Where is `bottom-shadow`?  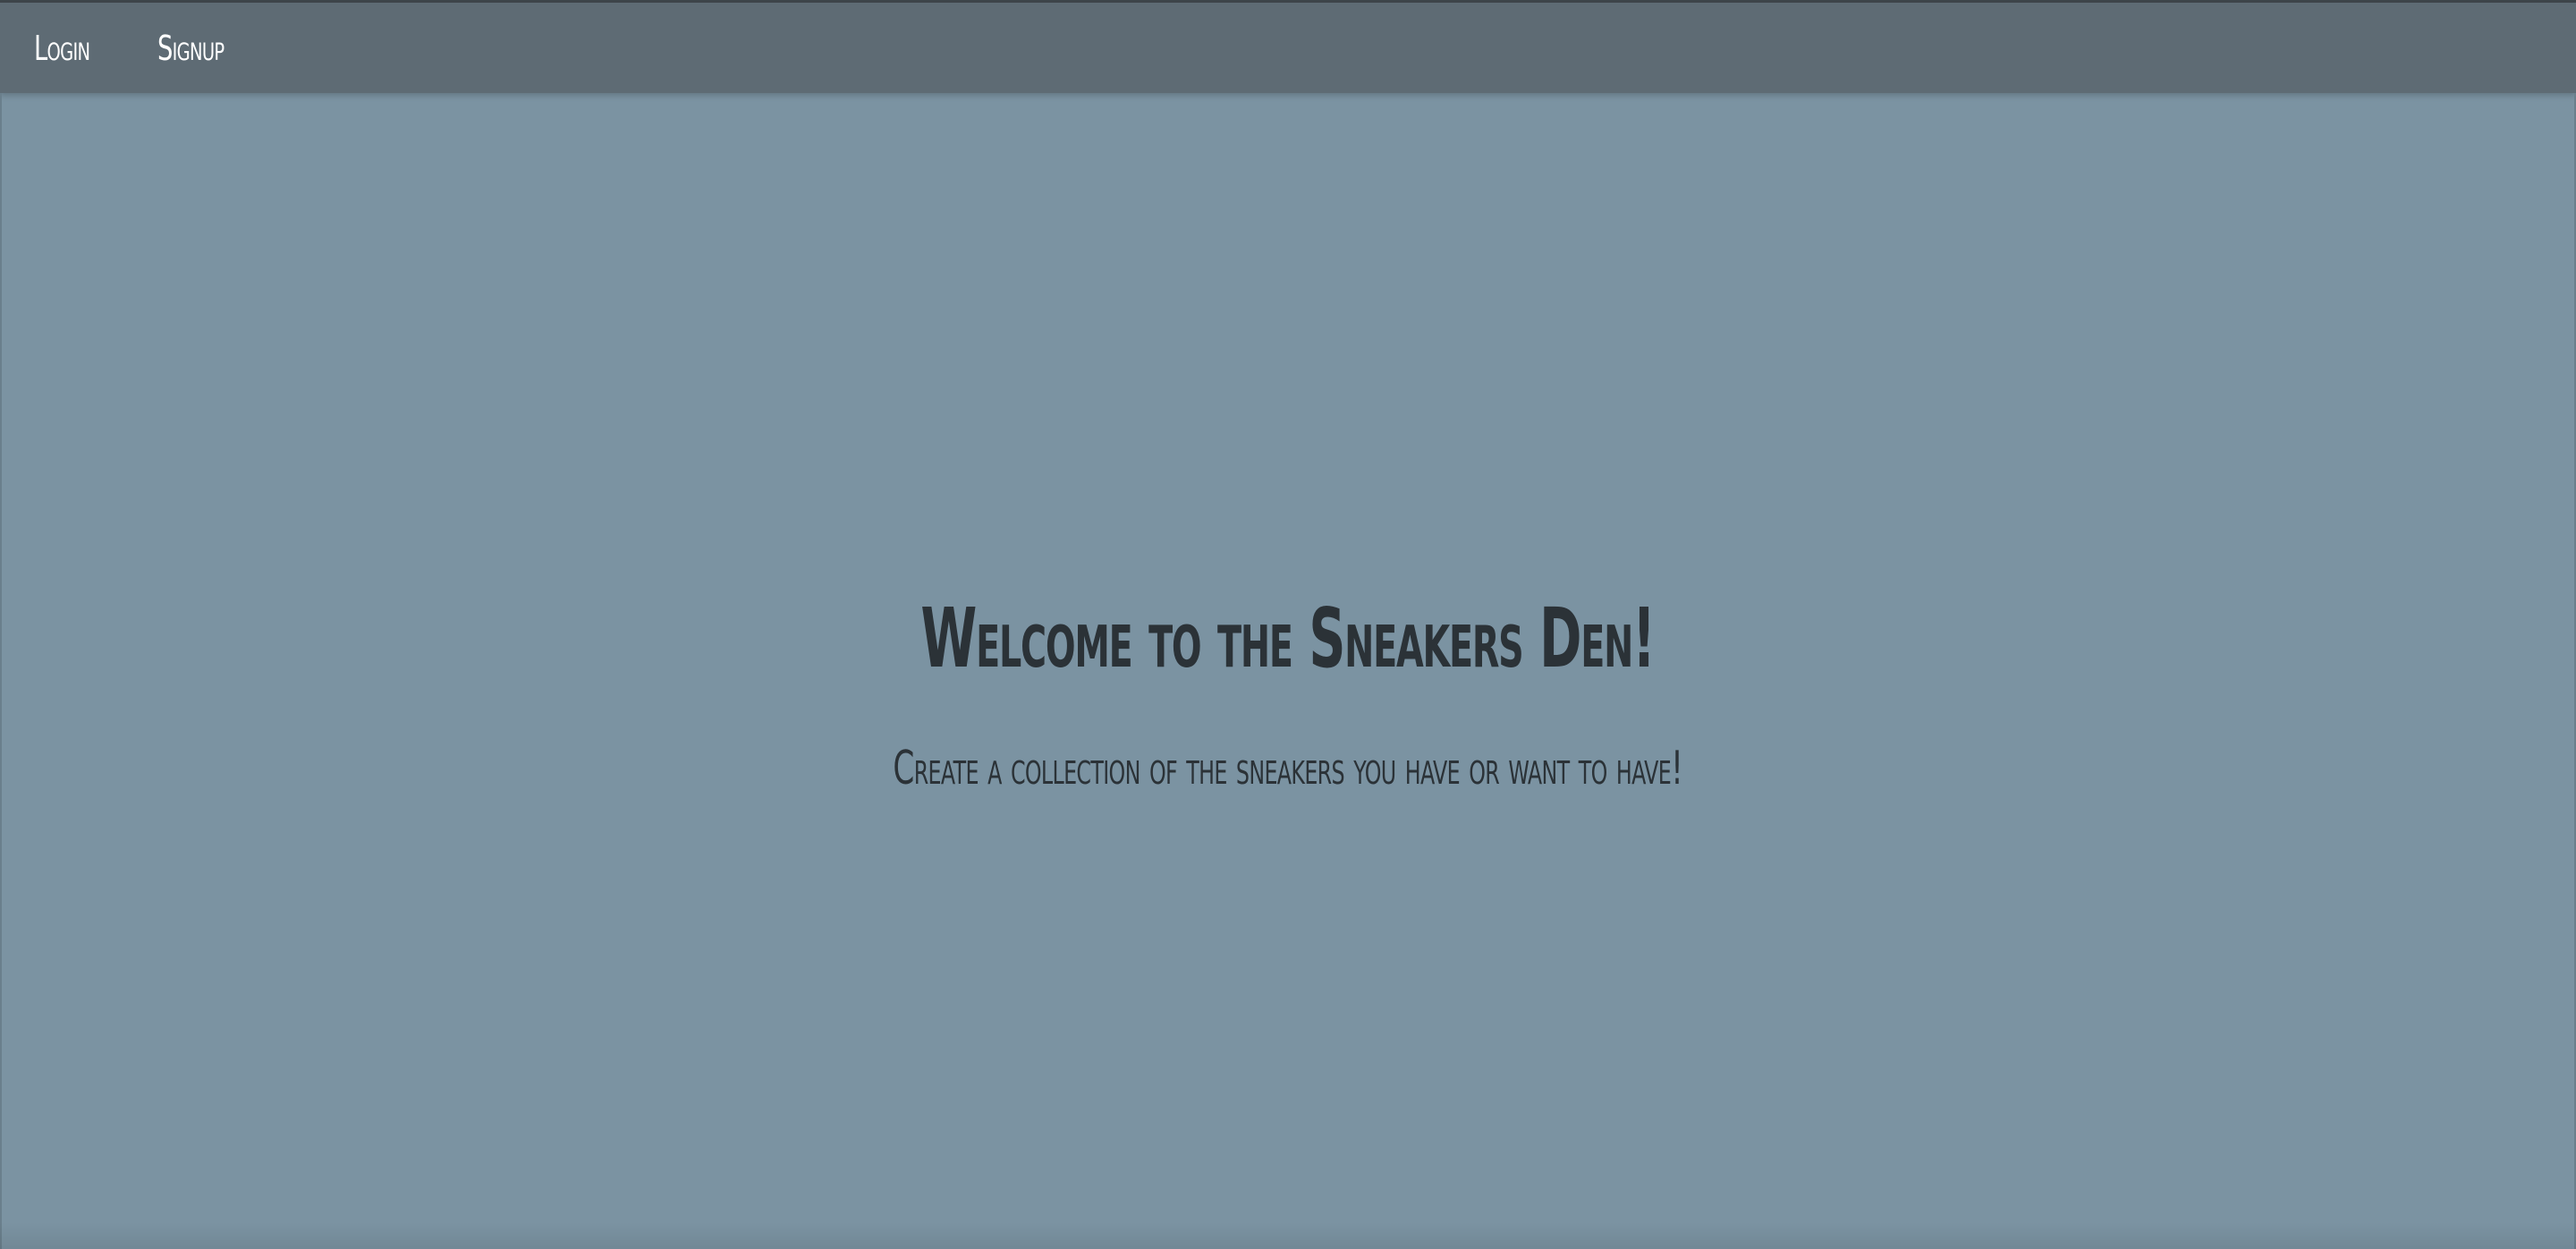 bottom-shadow is located at coordinates (1288, 1235).